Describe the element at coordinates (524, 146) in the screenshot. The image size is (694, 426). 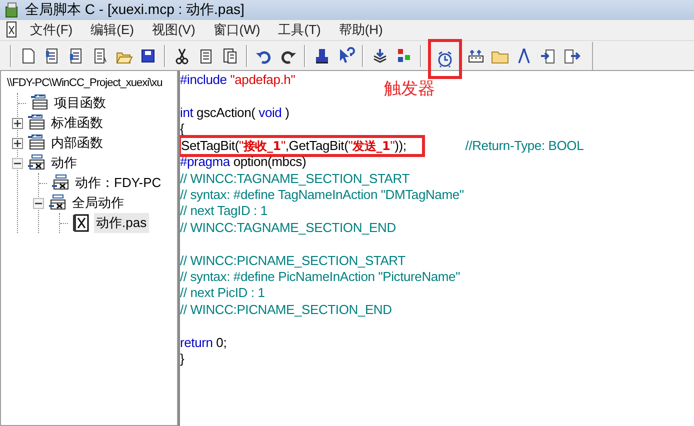
I see `code-comment: //Return-Type: BOOL` at that location.